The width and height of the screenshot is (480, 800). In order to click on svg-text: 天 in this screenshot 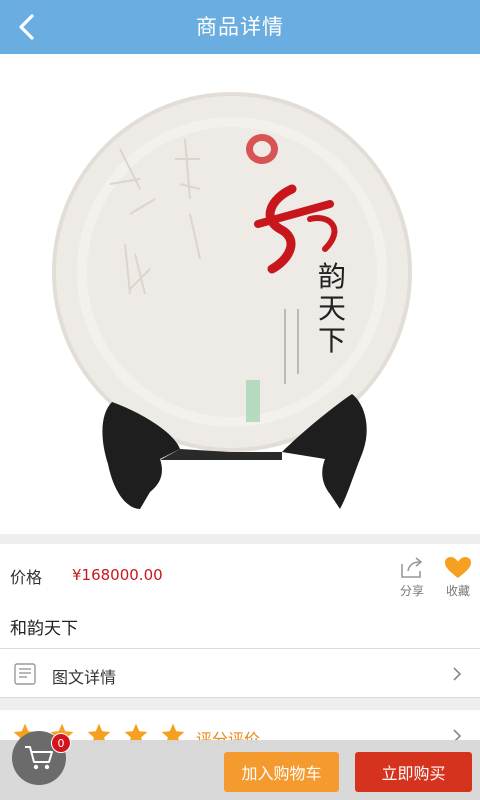, I will do `click(332, 308)`.